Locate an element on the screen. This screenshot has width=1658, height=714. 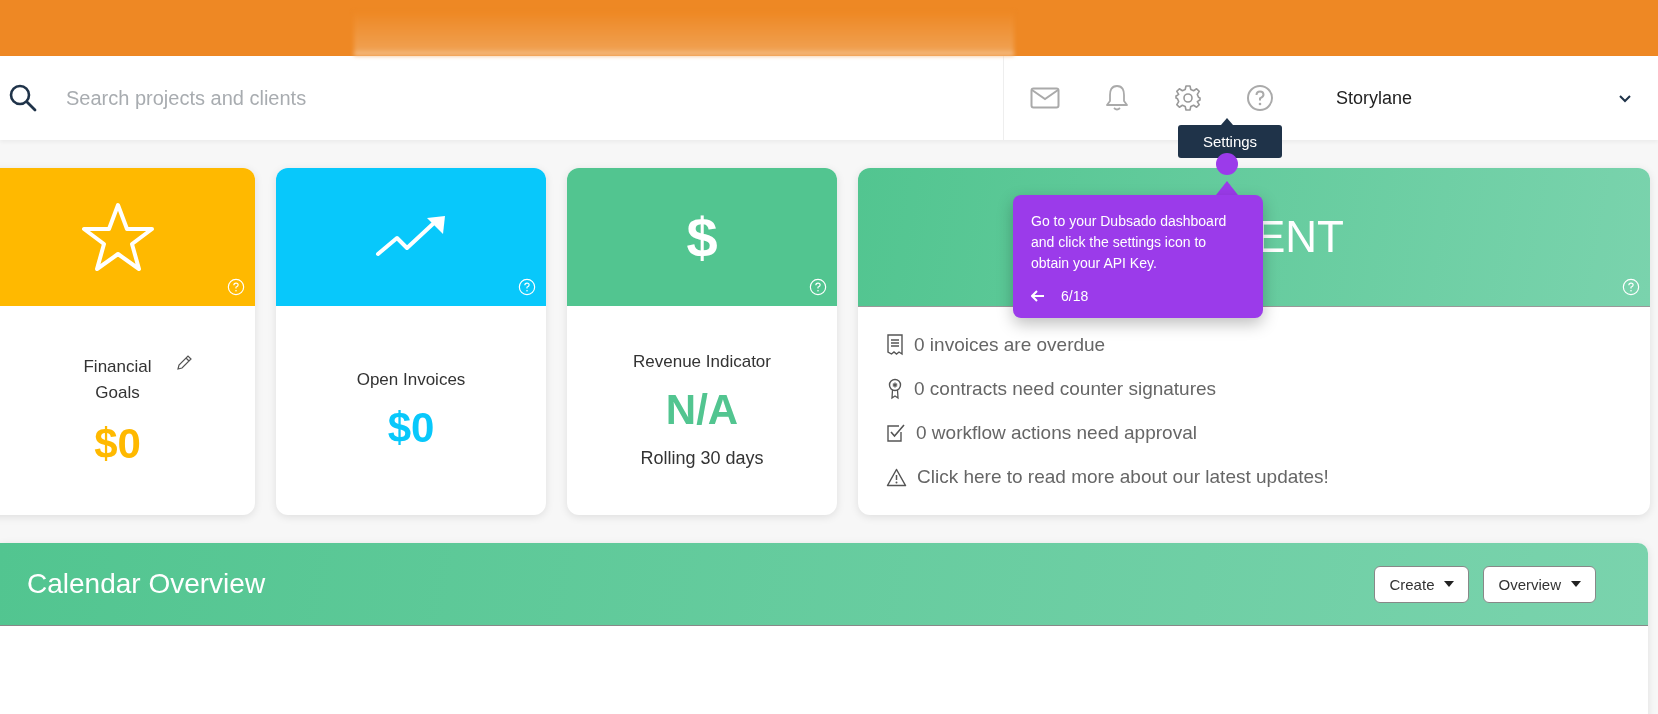
guide-text: Go to your Dubsado dashboard and click the settings icon to obtain your API Key. is located at coordinates (1129, 242).